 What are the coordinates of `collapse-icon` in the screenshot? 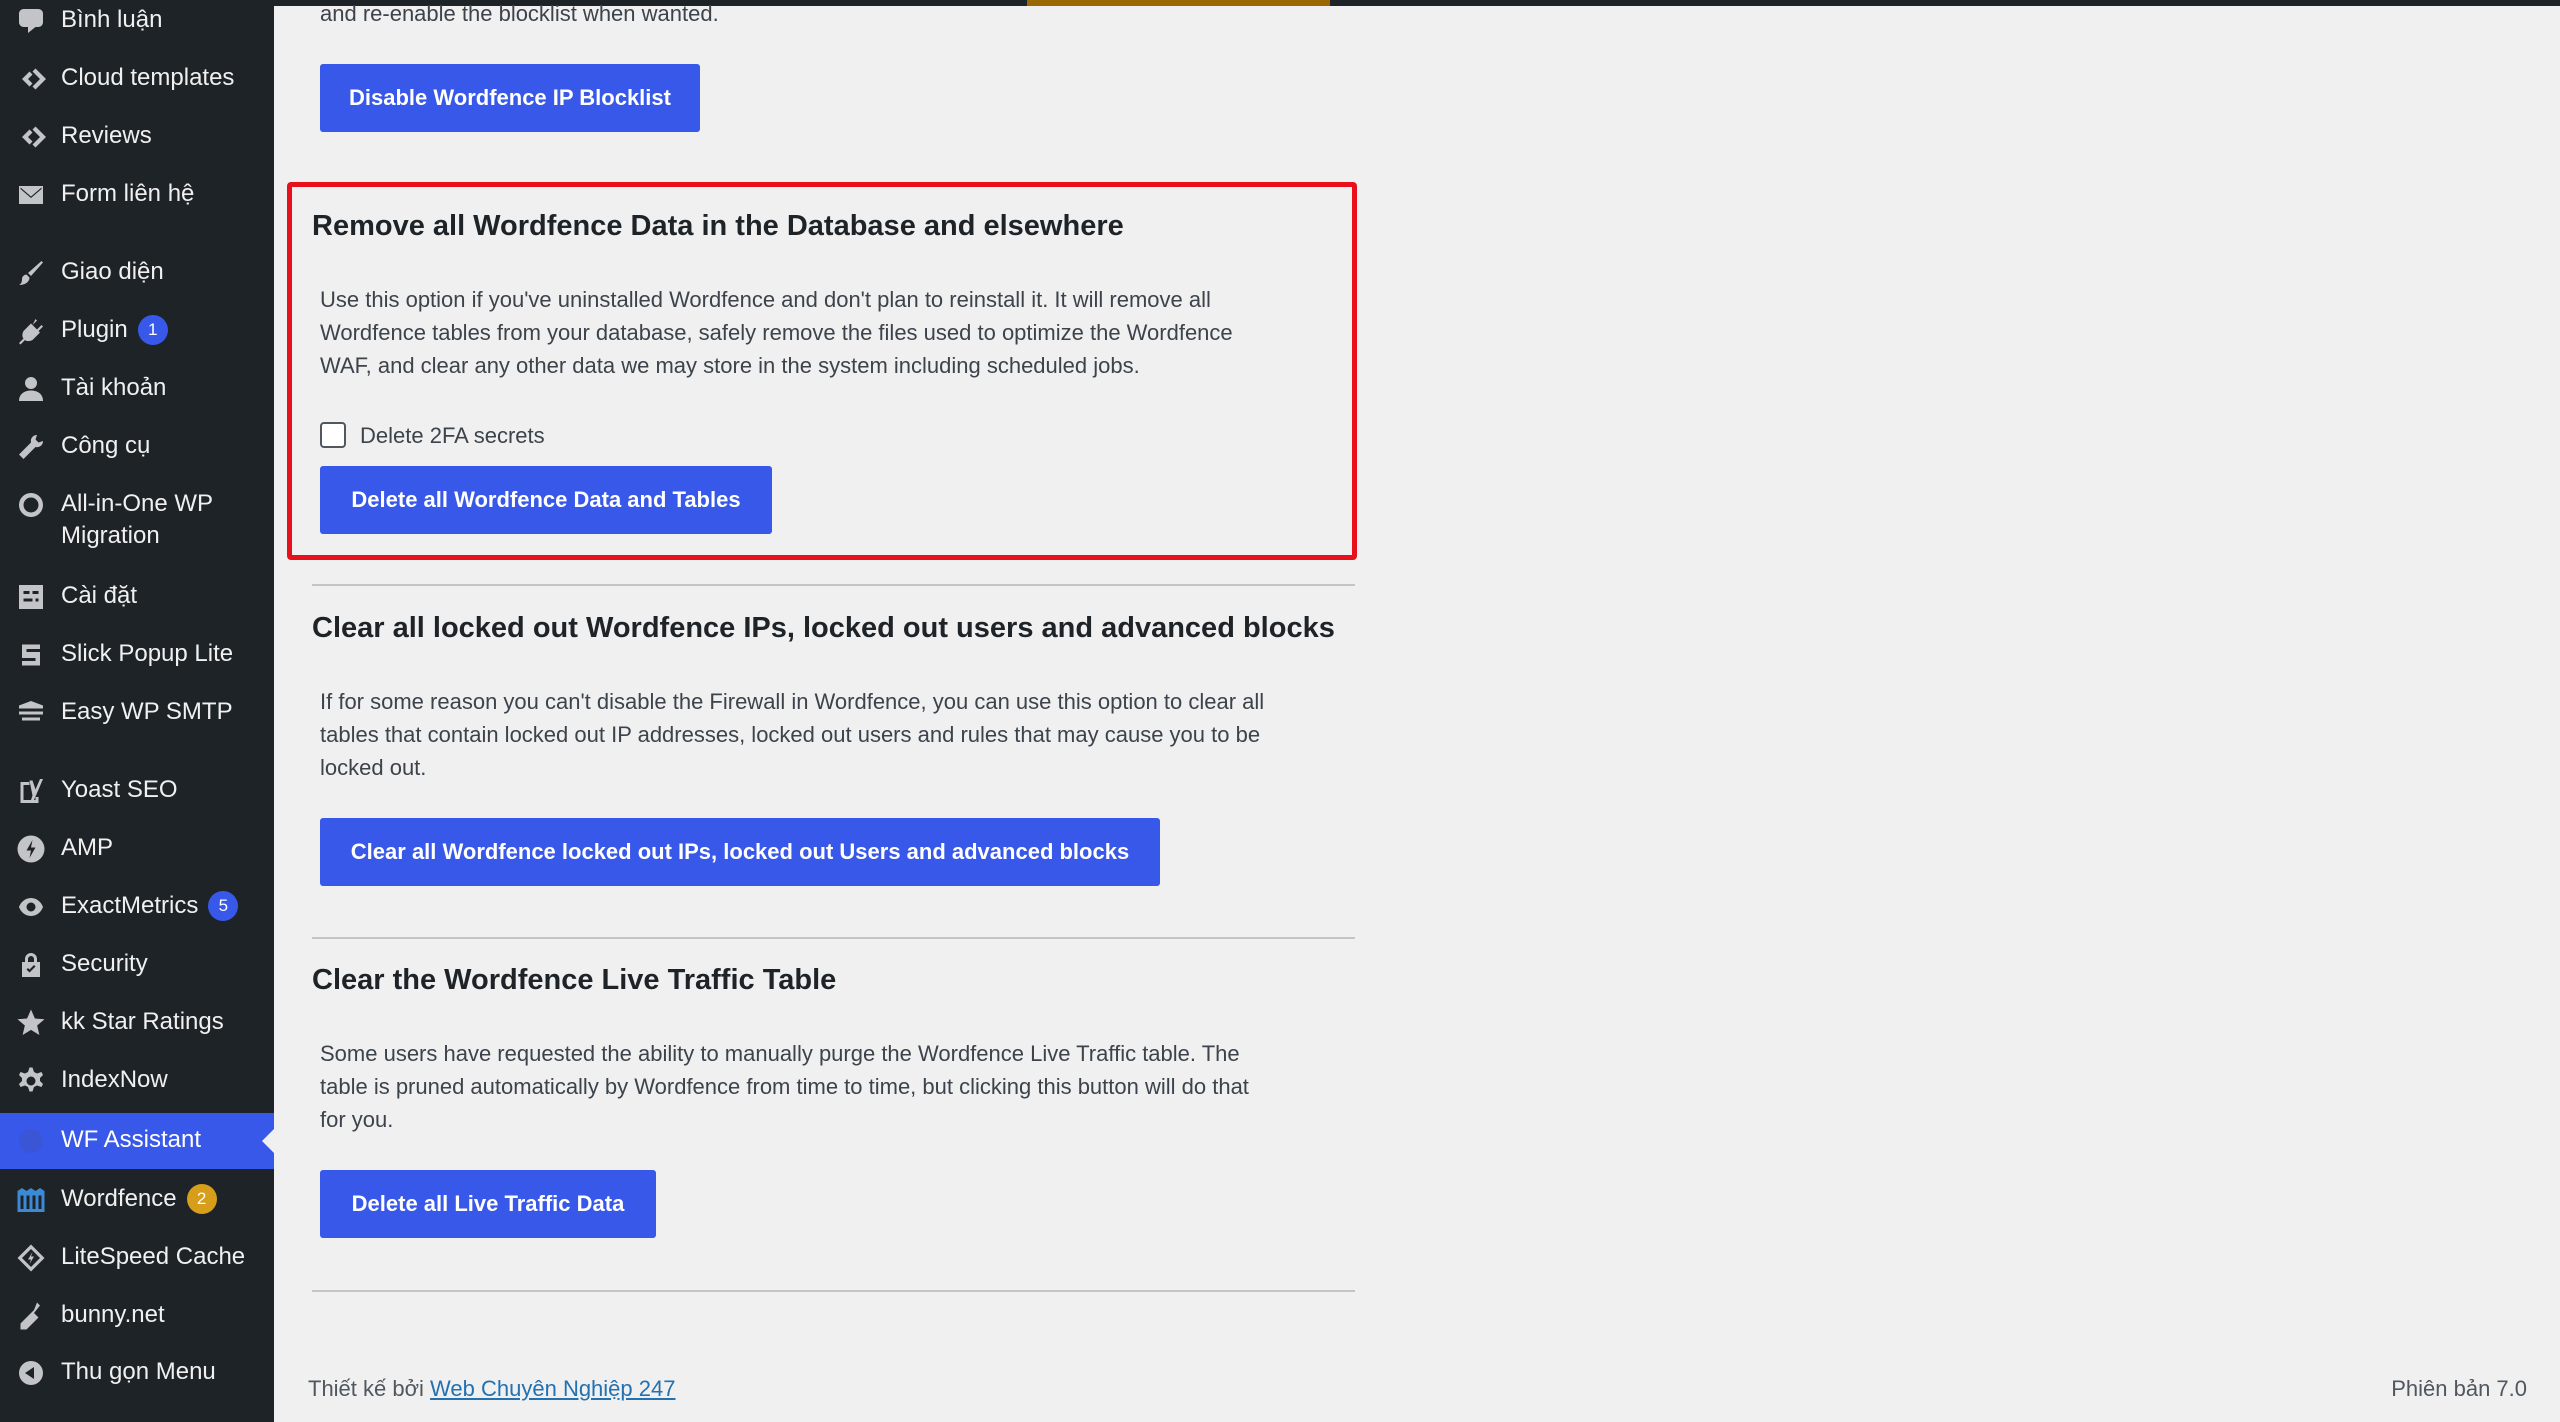 It's located at (31, 1373).